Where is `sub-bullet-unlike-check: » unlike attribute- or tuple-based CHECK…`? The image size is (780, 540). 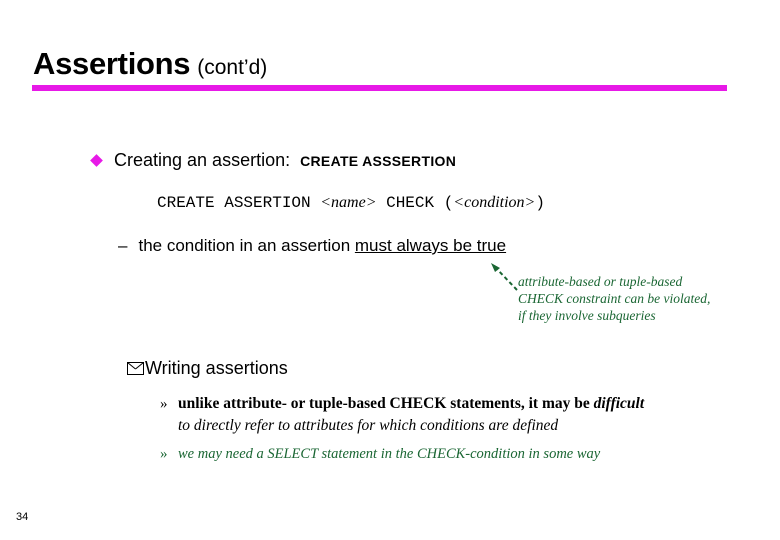 sub-bullet-unlike-check: » unlike attribute- or tuple-based CHECK… is located at coordinates (460, 415).